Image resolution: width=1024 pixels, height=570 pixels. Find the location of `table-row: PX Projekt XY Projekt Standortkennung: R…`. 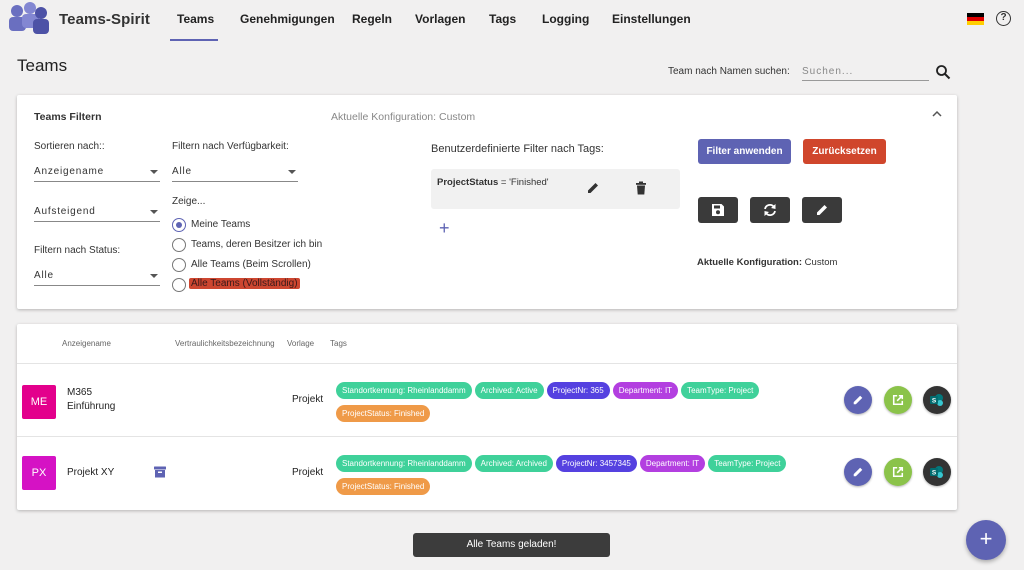

table-row: PX Projekt XY Projekt Standortkennung: R… is located at coordinates (487, 473).